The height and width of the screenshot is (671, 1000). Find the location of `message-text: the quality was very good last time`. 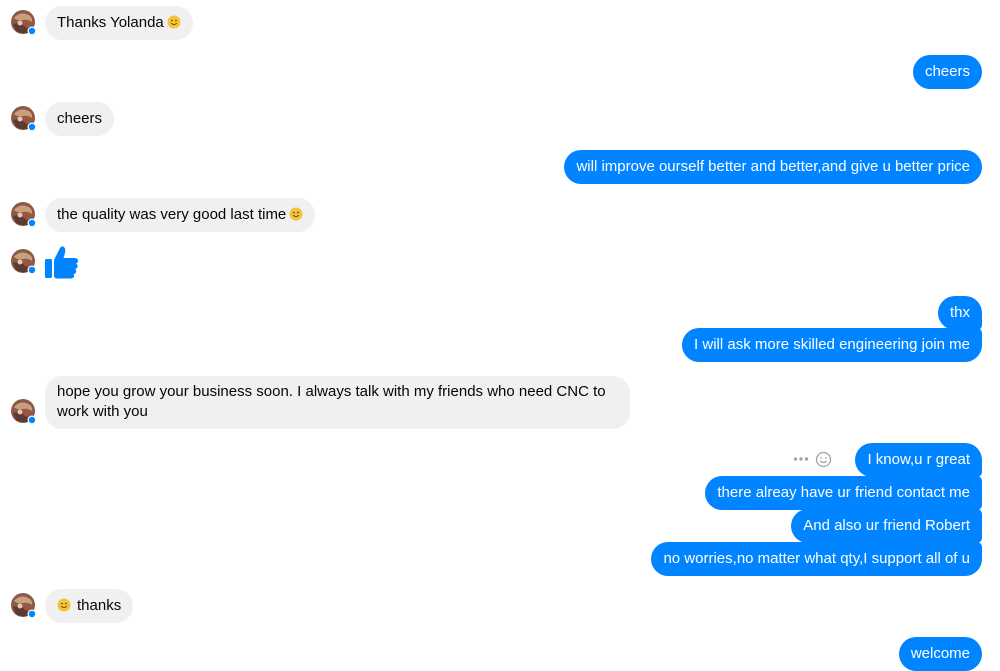

message-text: the quality was very good last time is located at coordinates (172, 214).